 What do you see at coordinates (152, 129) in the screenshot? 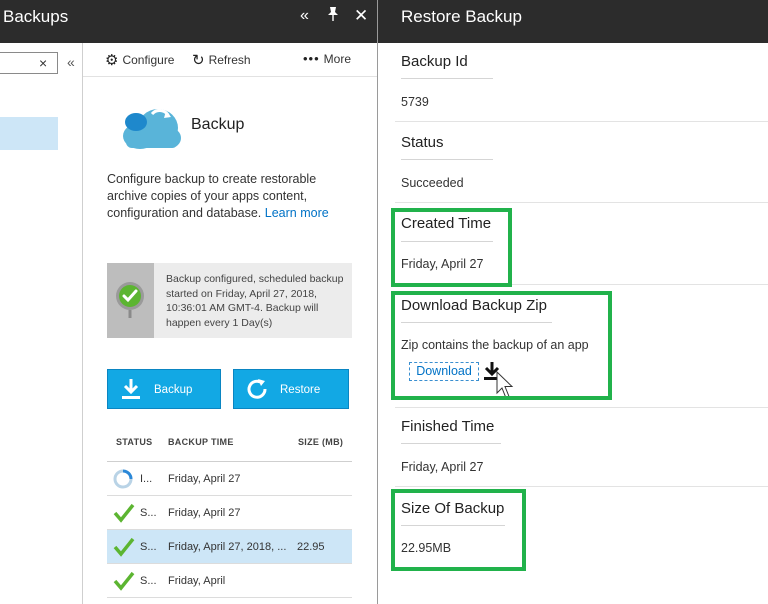
I see `backup-cloud-icon` at bounding box center [152, 129].